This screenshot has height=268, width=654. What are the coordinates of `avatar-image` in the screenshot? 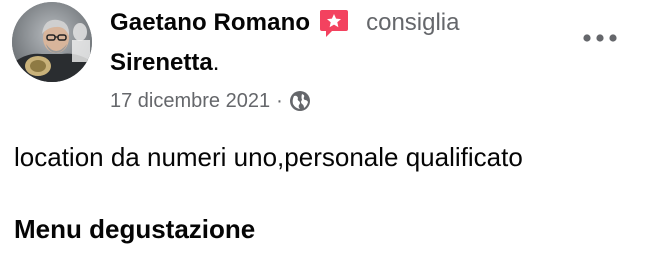 It's located at (52, 42).